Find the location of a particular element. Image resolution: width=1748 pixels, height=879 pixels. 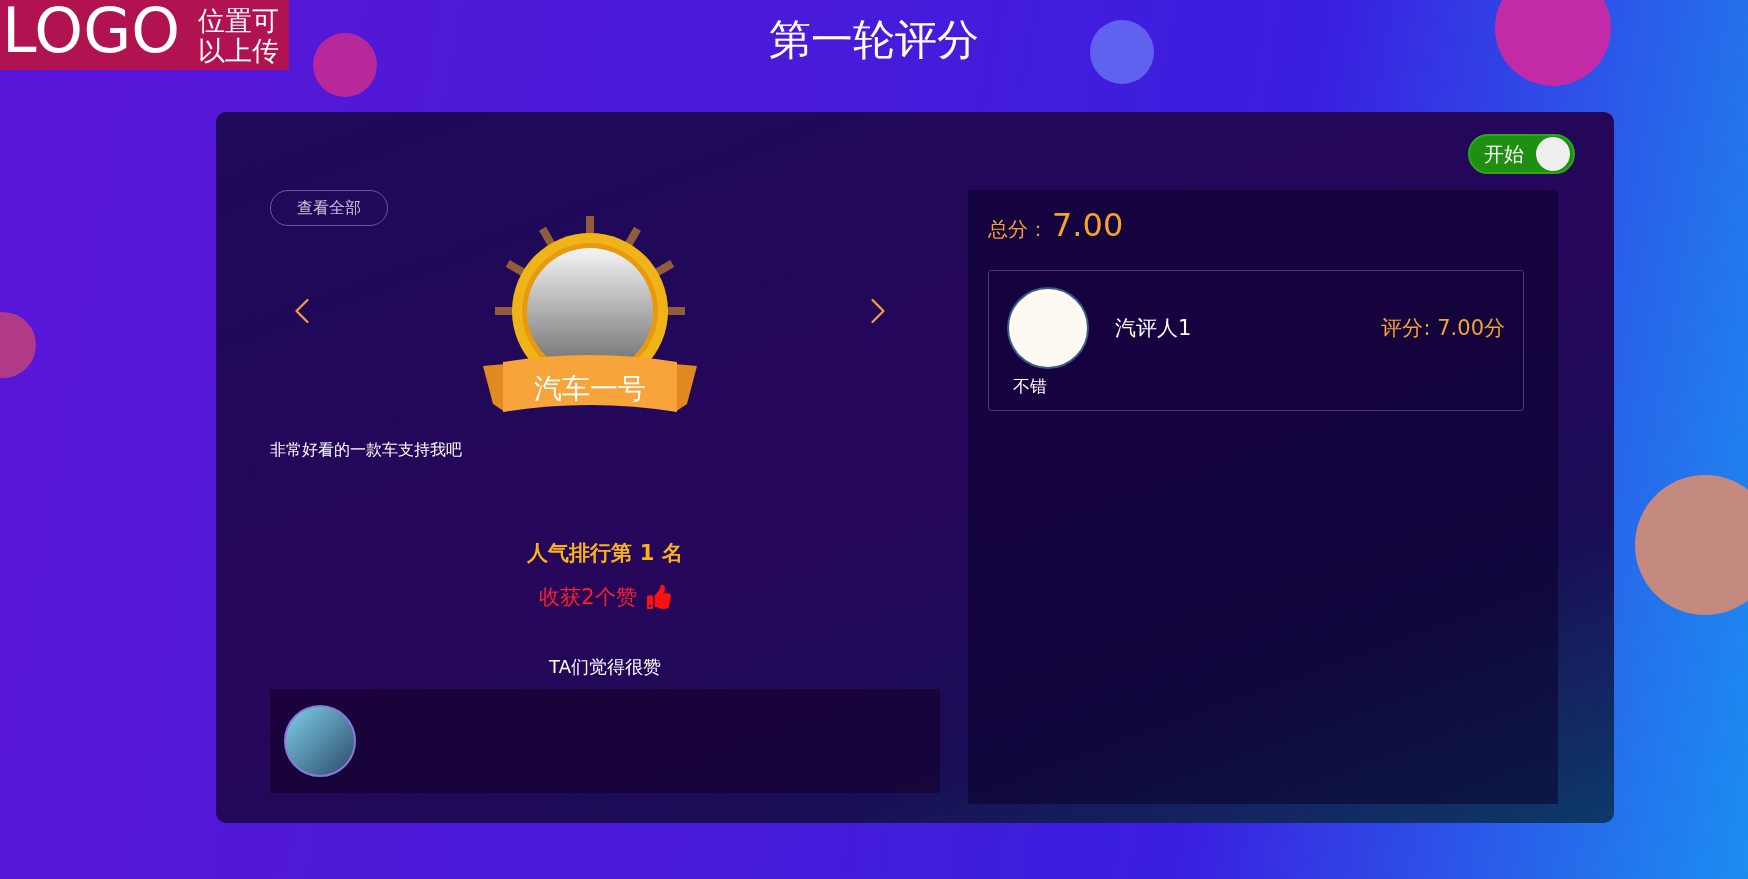

likes-count: 收获2个赞 is located at coordinates (588, 597).